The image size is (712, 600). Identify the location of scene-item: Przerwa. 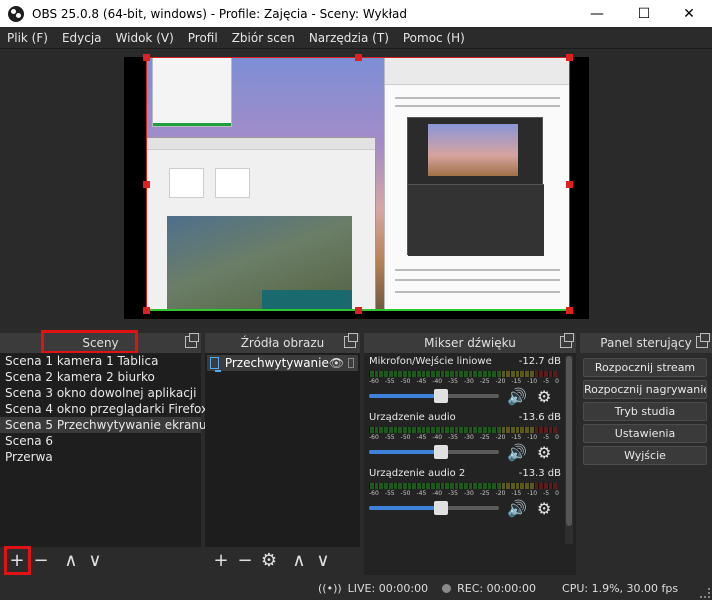
(100, 457).